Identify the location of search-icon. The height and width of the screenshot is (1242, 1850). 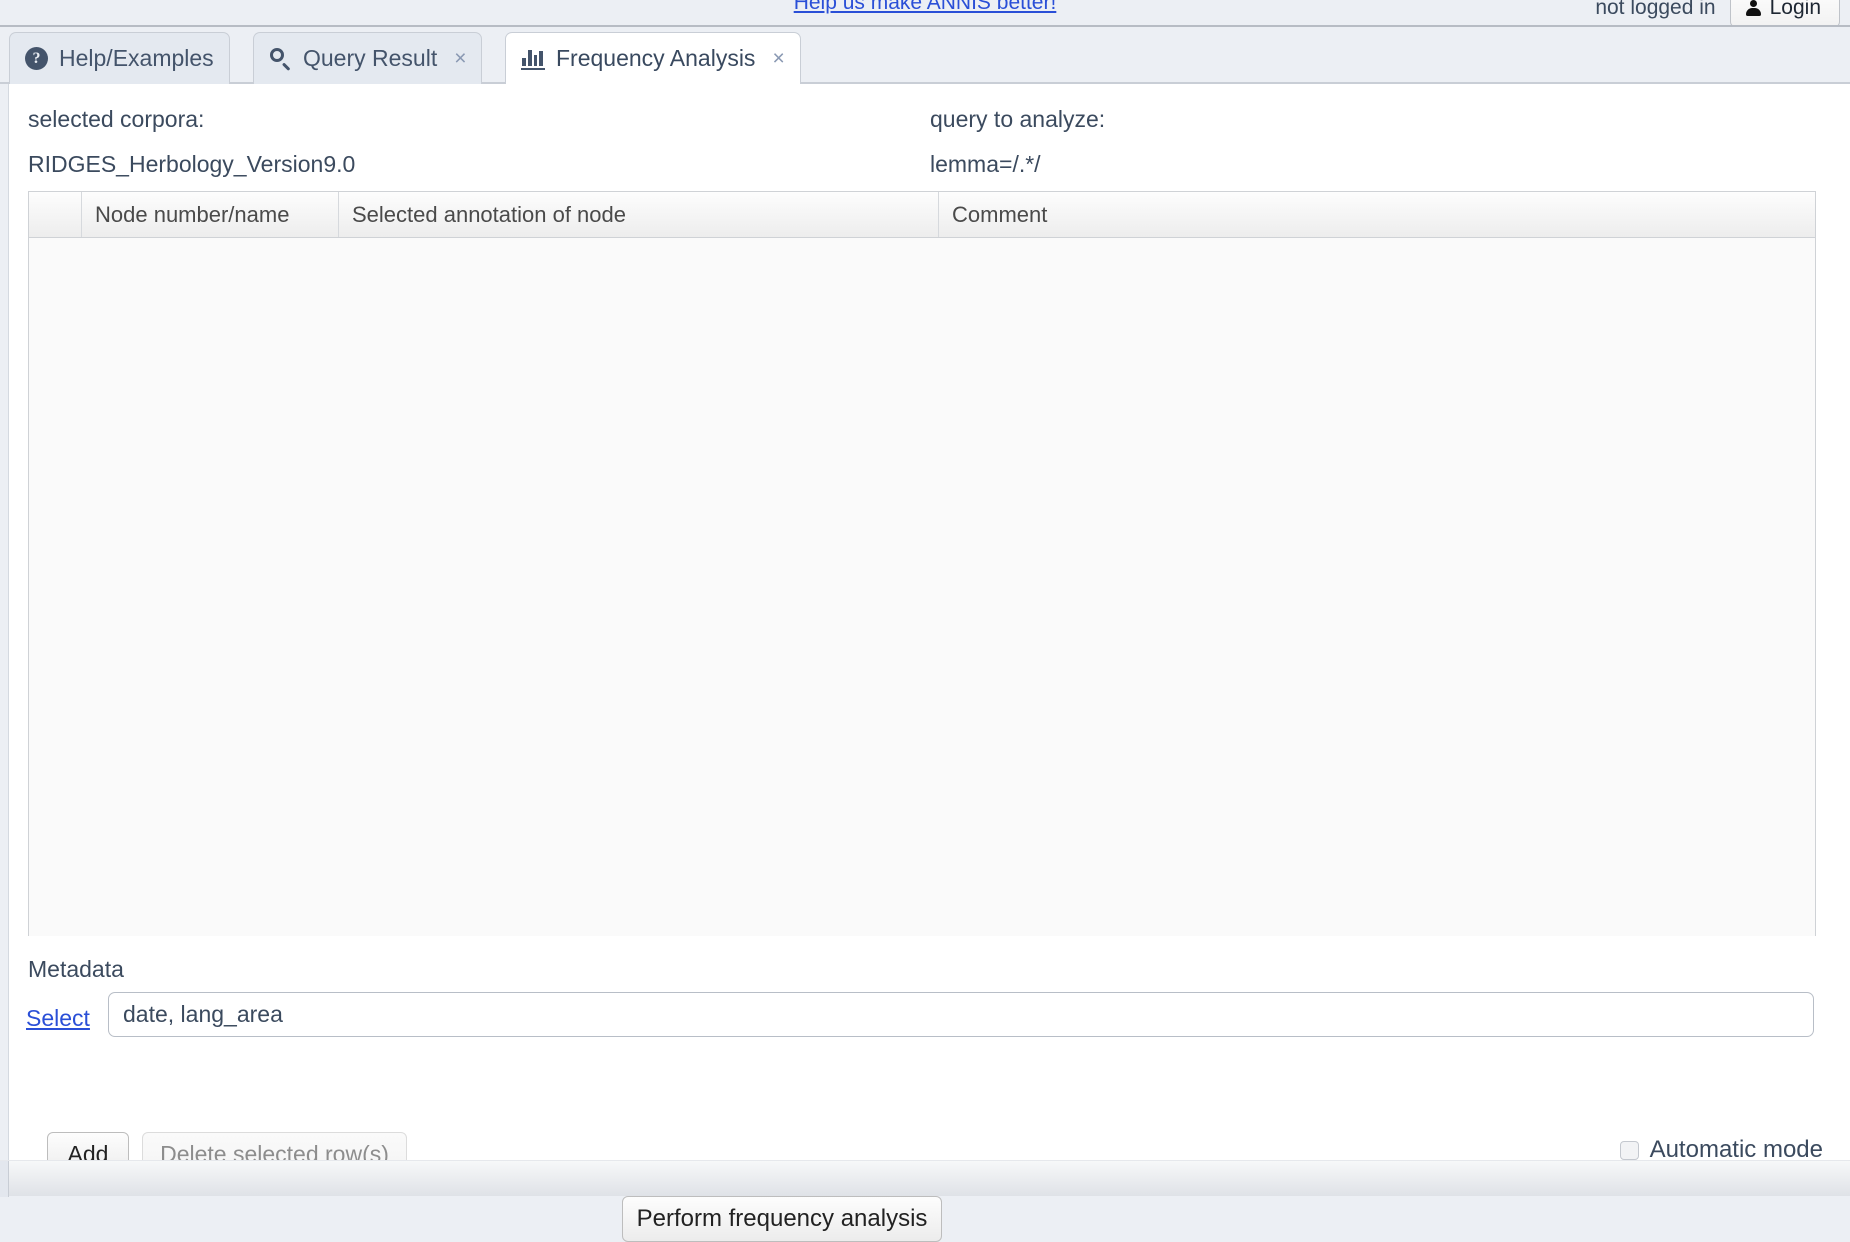
(280, 58).